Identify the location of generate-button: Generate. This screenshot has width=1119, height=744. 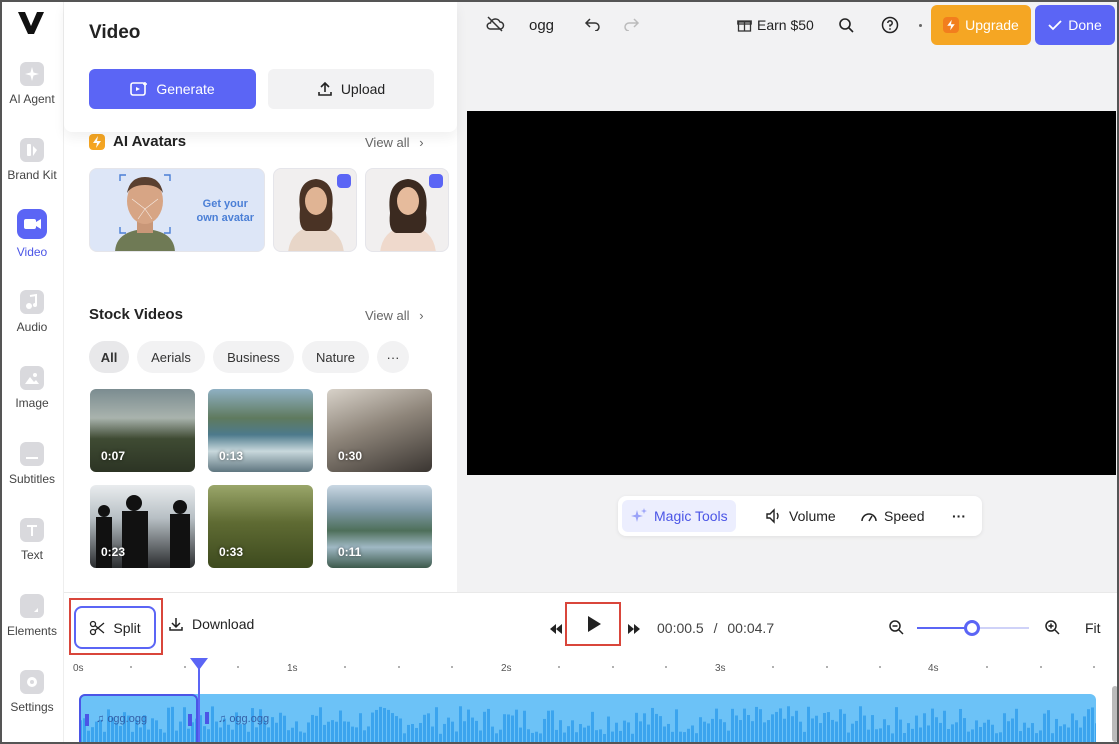
(172, 89).